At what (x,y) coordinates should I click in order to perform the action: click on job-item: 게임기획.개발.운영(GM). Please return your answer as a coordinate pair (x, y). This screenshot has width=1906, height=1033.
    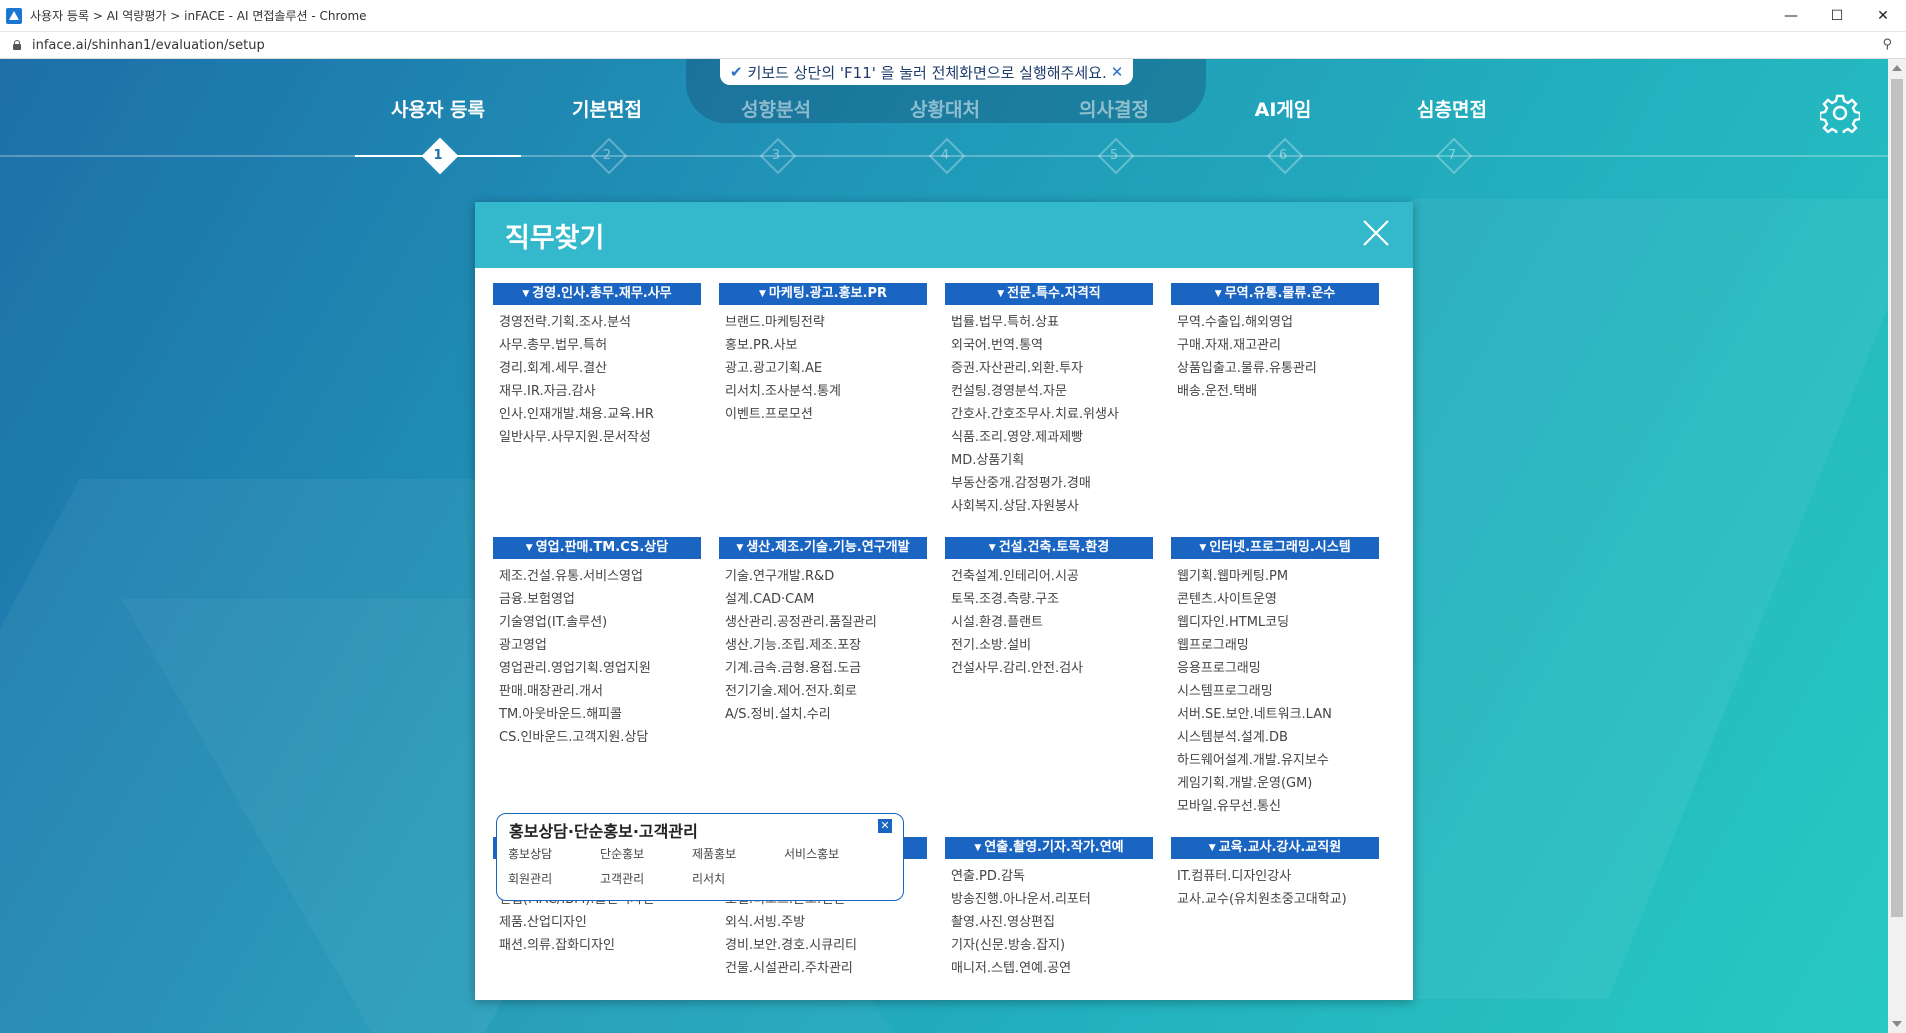
    Looking at the image, I should click on (1244, 784).